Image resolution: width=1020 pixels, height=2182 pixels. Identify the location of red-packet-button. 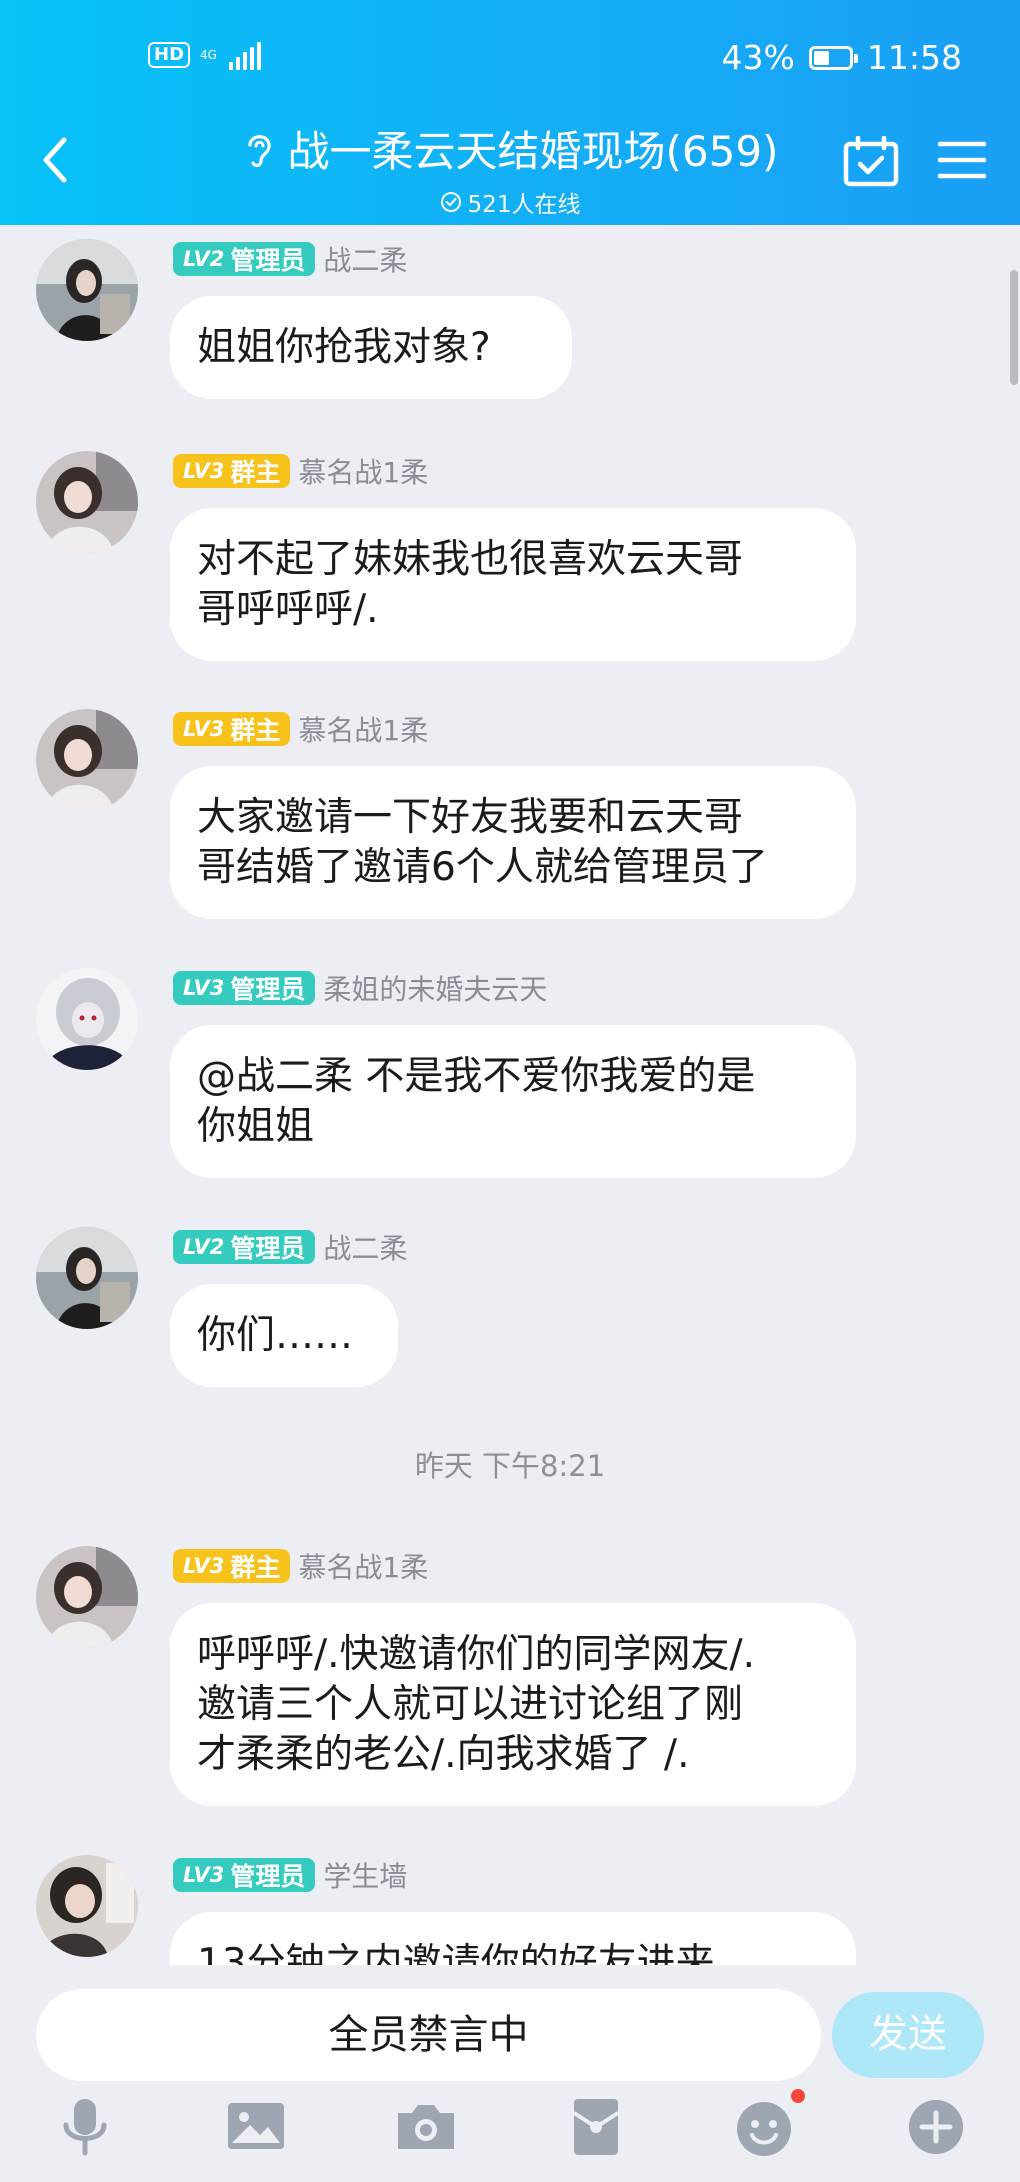
(596, 2127).